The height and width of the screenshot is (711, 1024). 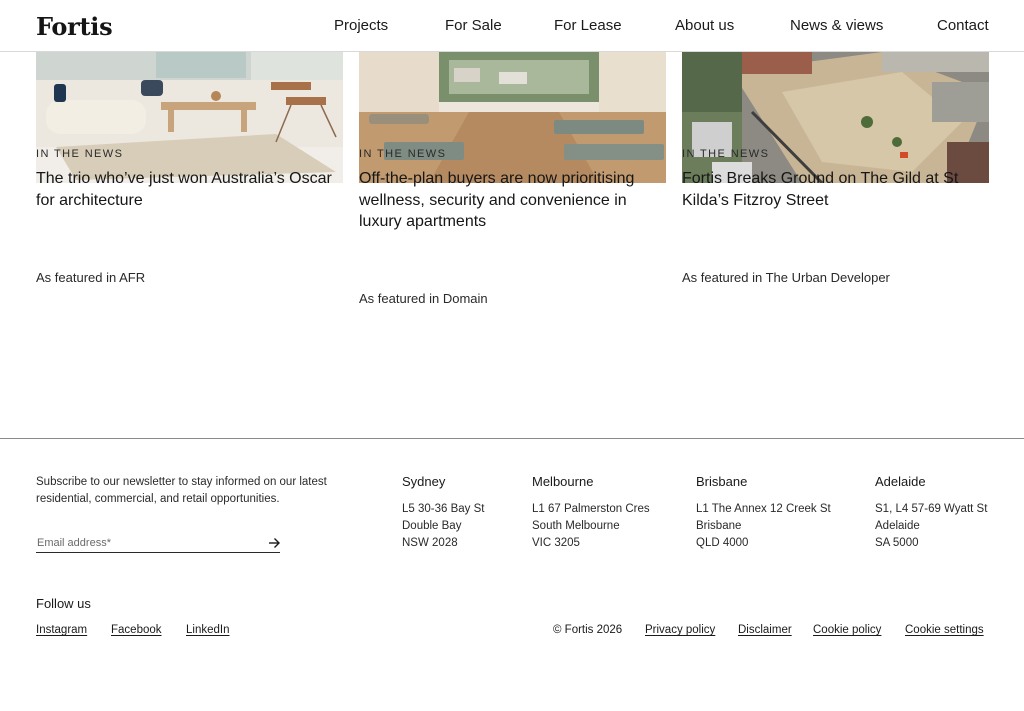 I want to click on office-address-line: SA 5000, so click(x=897, y=543).